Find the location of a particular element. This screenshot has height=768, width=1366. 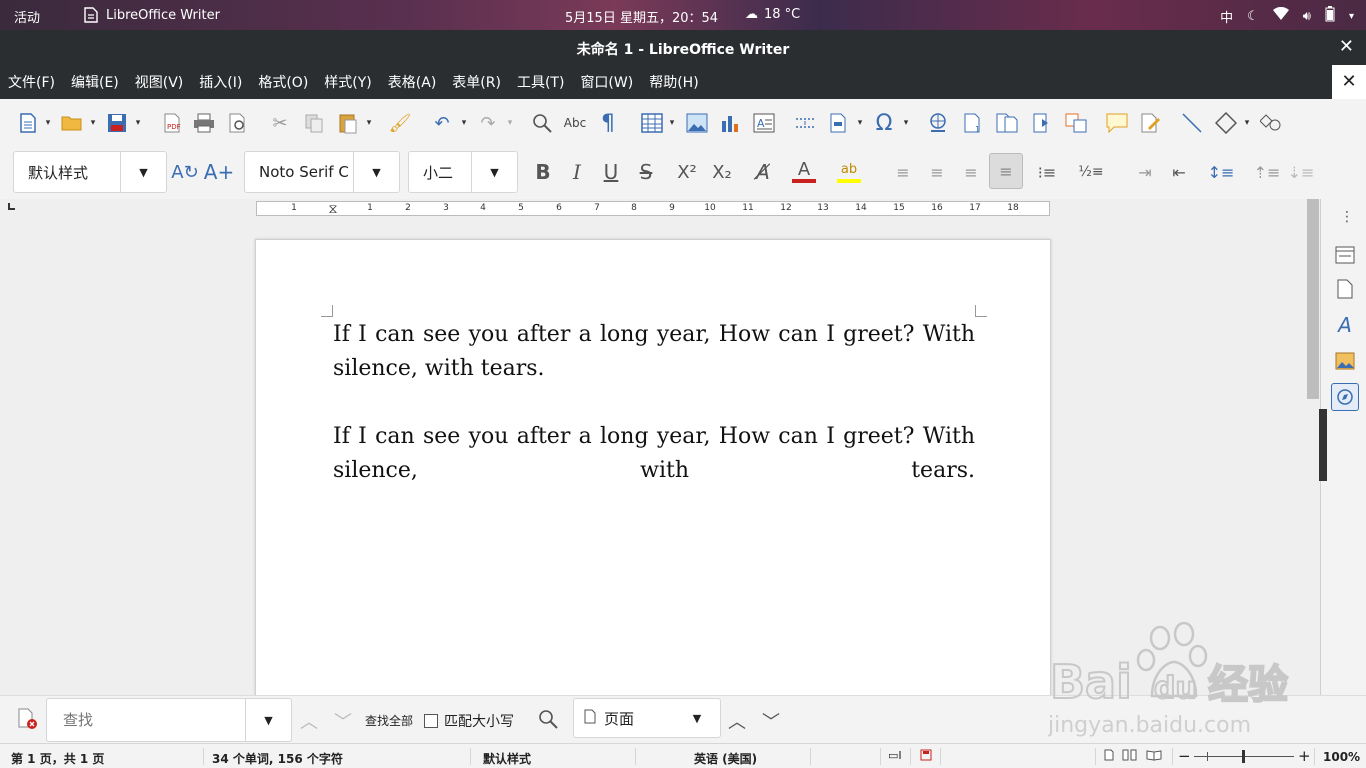

close-find-bar-icon is located at coordinates (28, 721).